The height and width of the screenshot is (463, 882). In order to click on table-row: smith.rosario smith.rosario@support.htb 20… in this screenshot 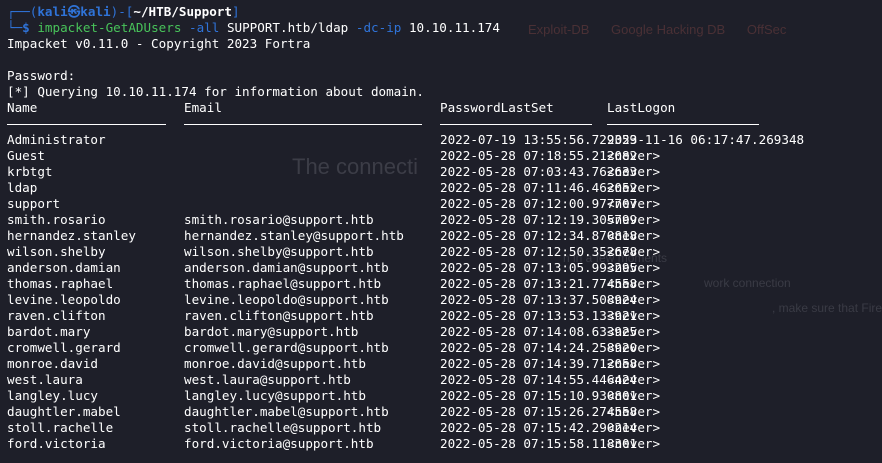, I will do `click(444, 220)`.